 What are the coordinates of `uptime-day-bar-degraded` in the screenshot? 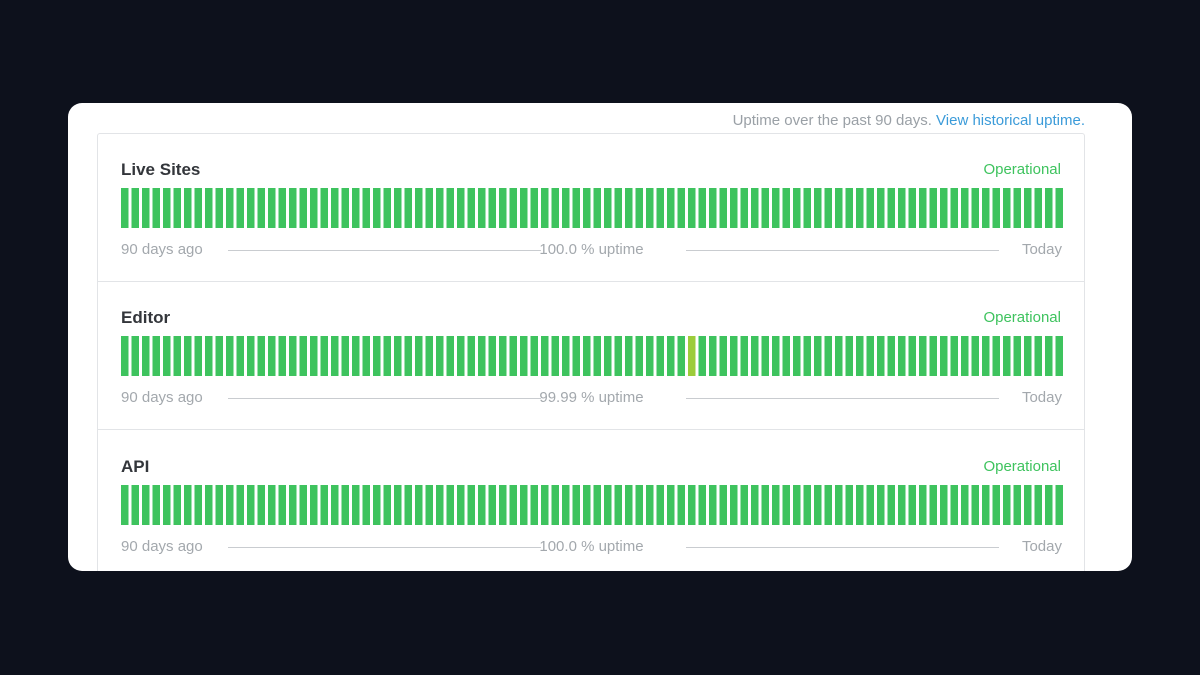 It's located at (692, 356).